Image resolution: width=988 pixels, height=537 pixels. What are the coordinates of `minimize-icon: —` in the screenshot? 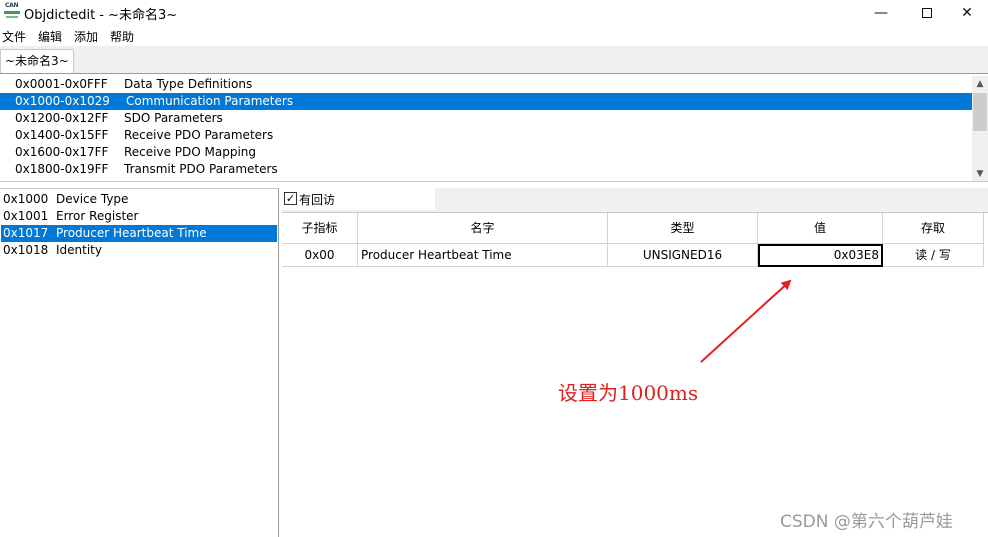 It's located at (881, 13).